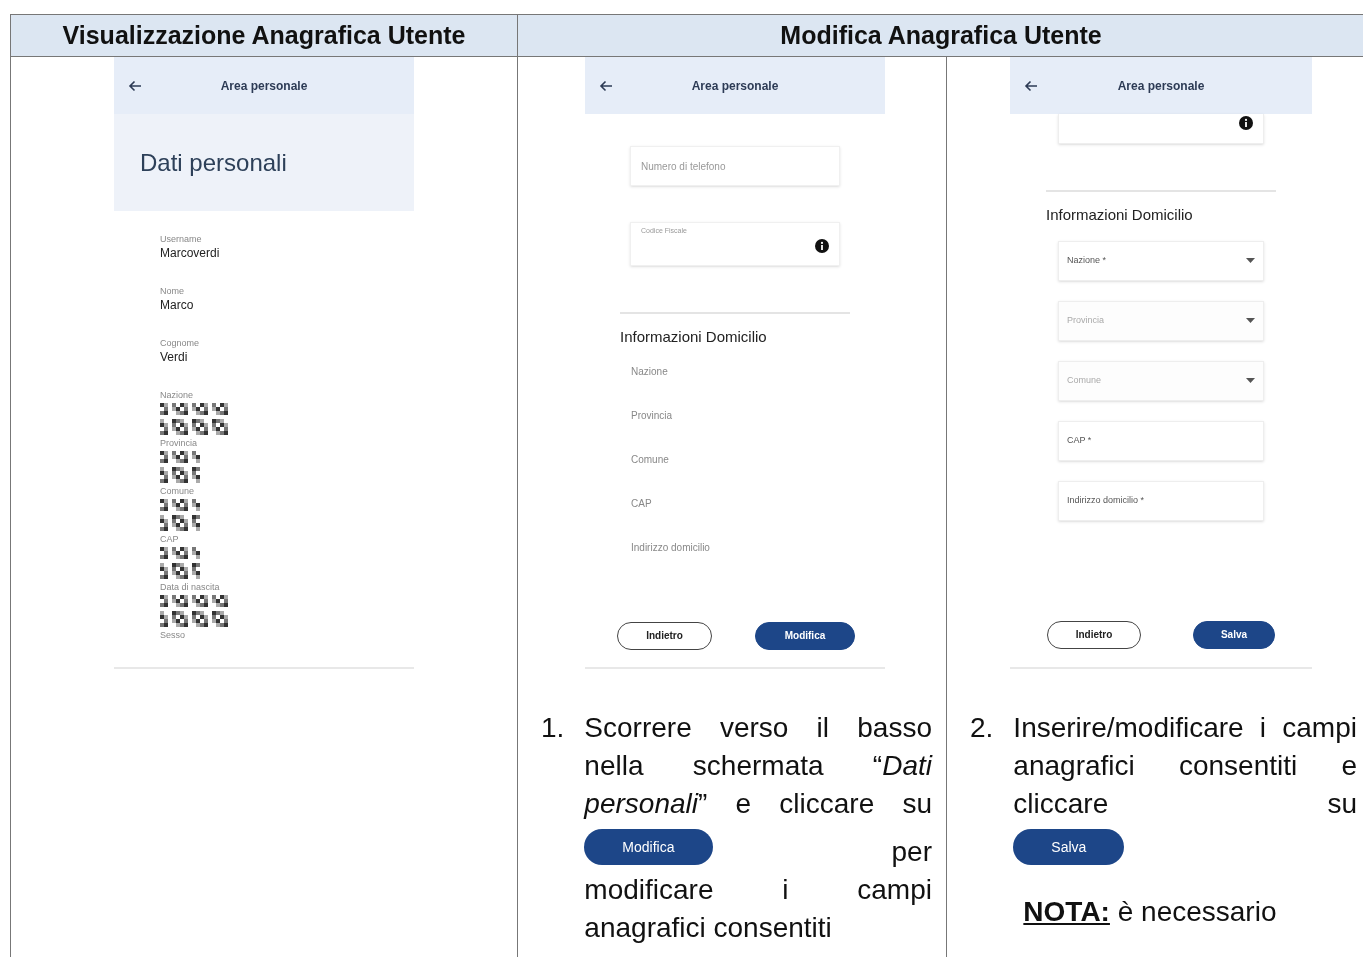  Describe the element at coordinates (941, 35) in the screenshot. I see `header-text: Modifica Anagrafica Utente` at that location.